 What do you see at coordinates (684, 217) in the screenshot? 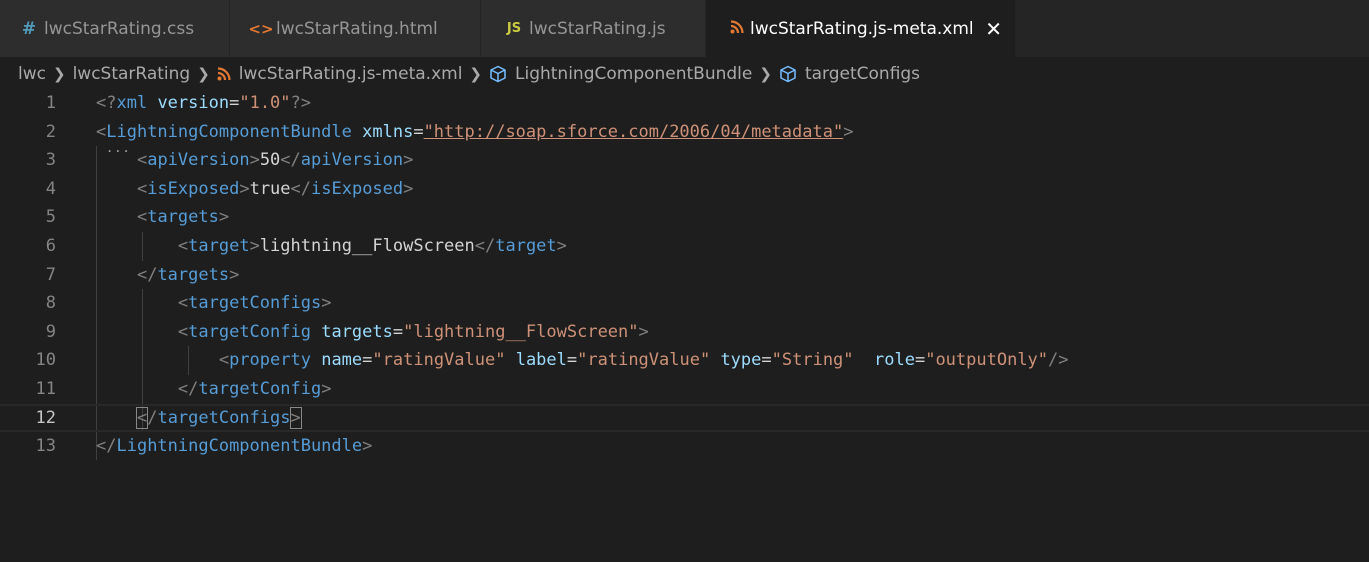
I see `code-line: 5 <targets>` at bounding box center [684, 217].